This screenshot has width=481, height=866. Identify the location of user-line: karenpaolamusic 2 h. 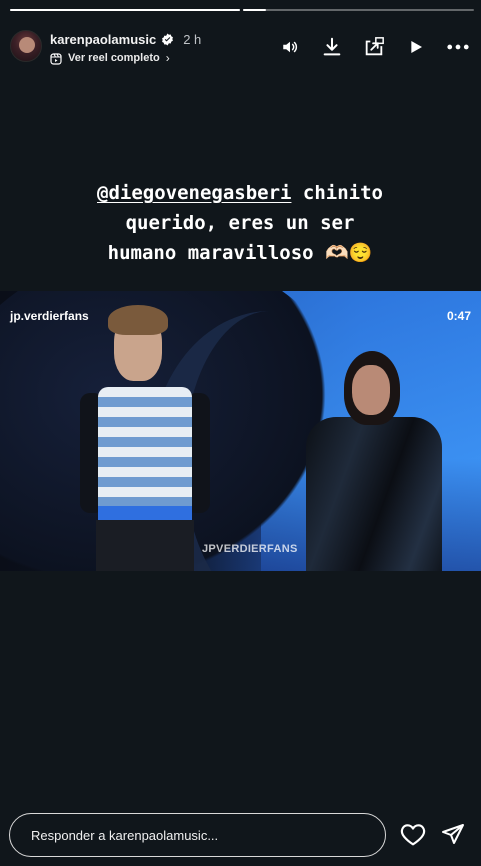
(125, 39).